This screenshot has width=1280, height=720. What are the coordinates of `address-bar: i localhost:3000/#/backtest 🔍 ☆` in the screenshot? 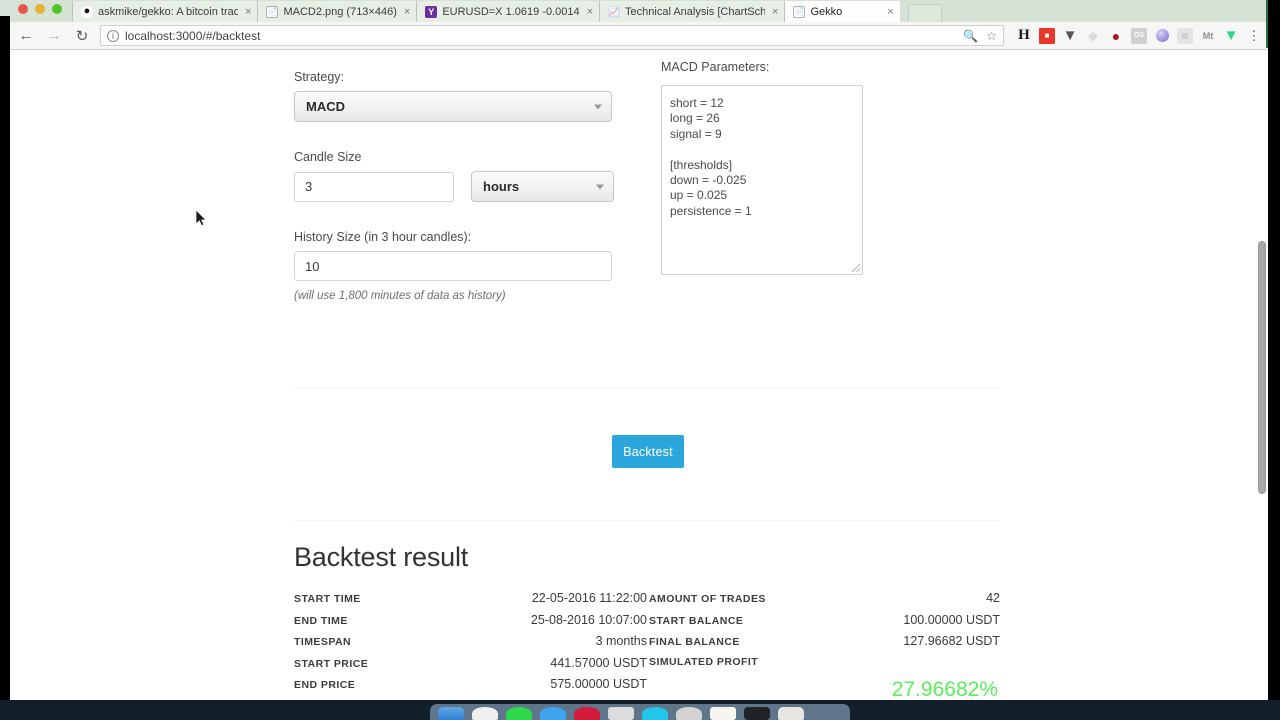 It's located at (552, 35).